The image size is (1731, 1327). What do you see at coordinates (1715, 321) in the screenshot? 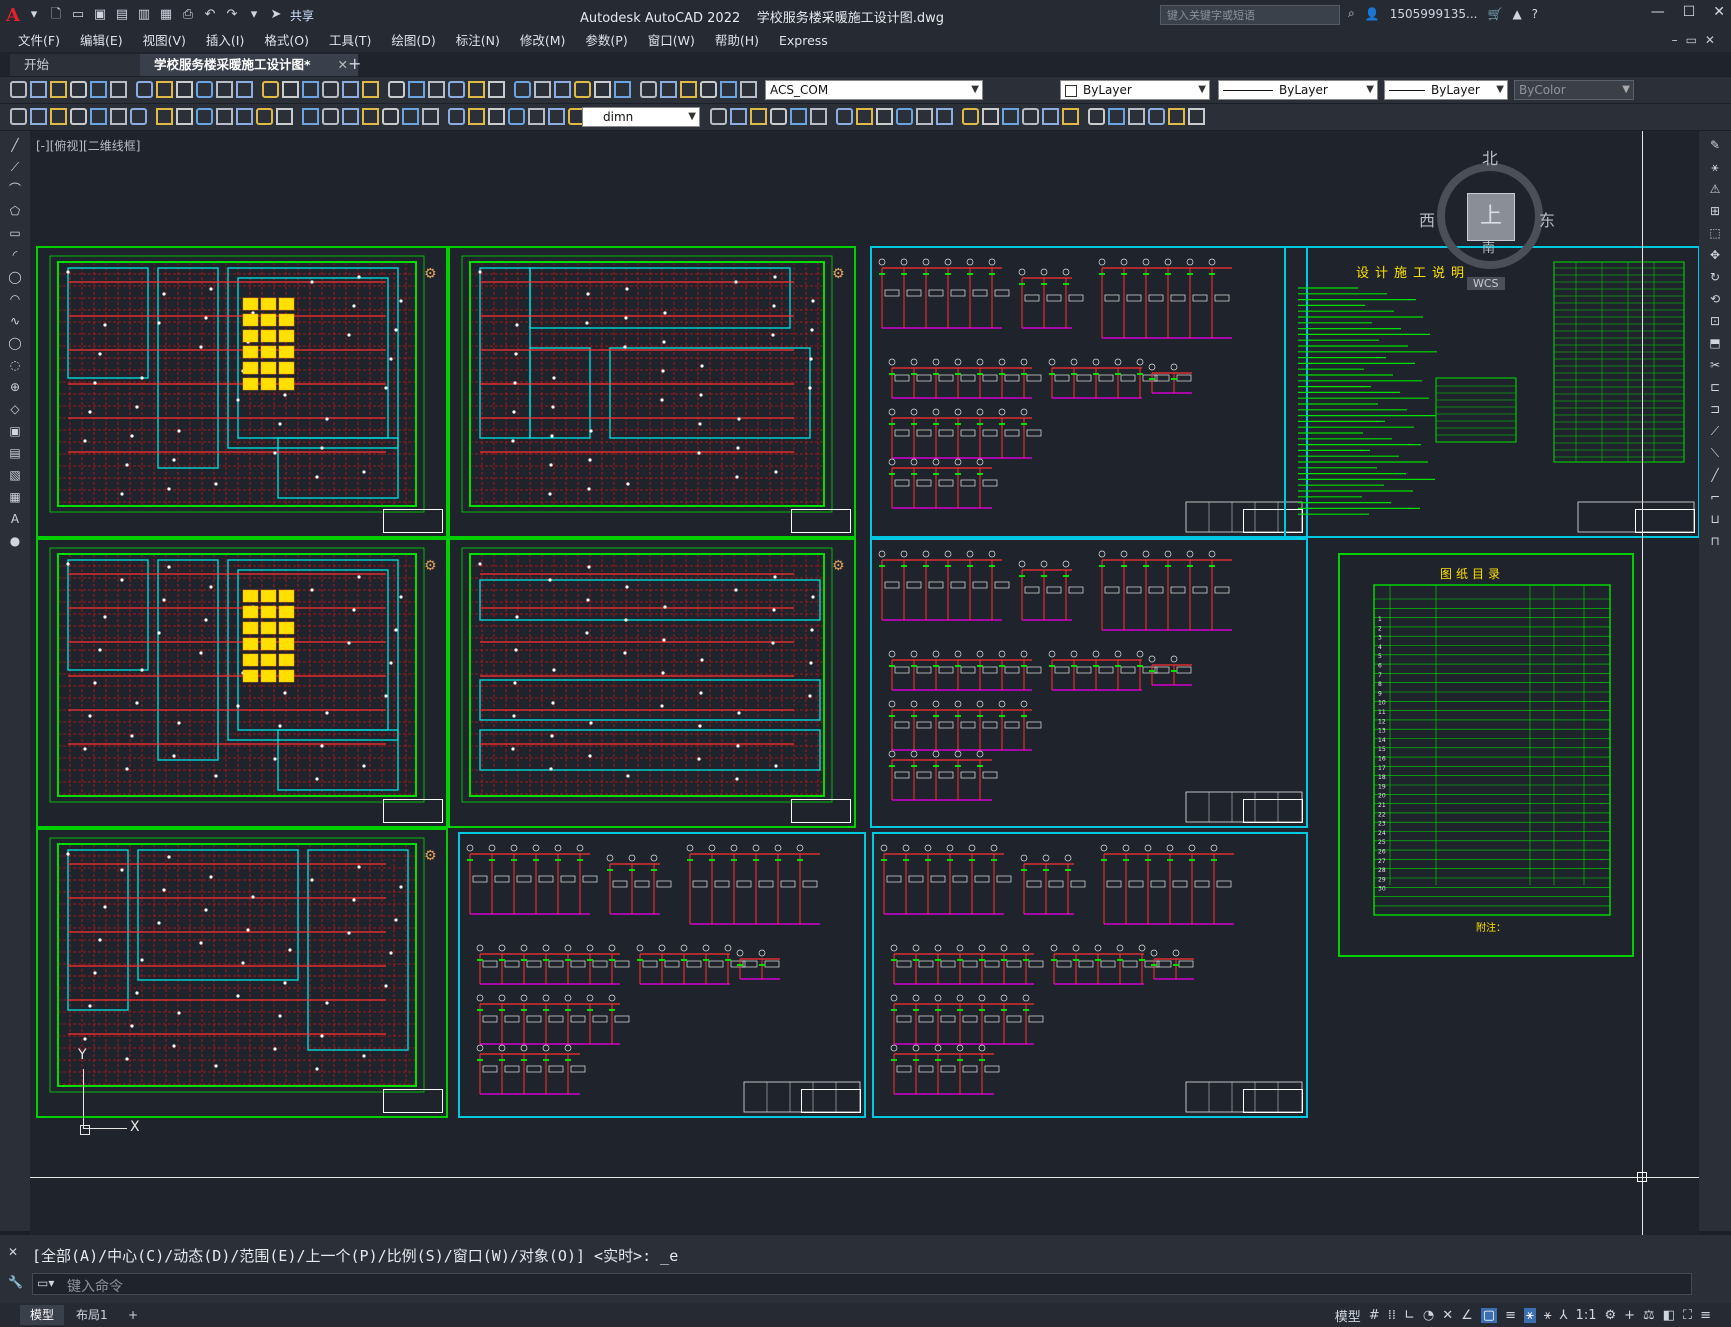
I see `palette-tool-icon: ⊡` at bounding box center [1715, 321].